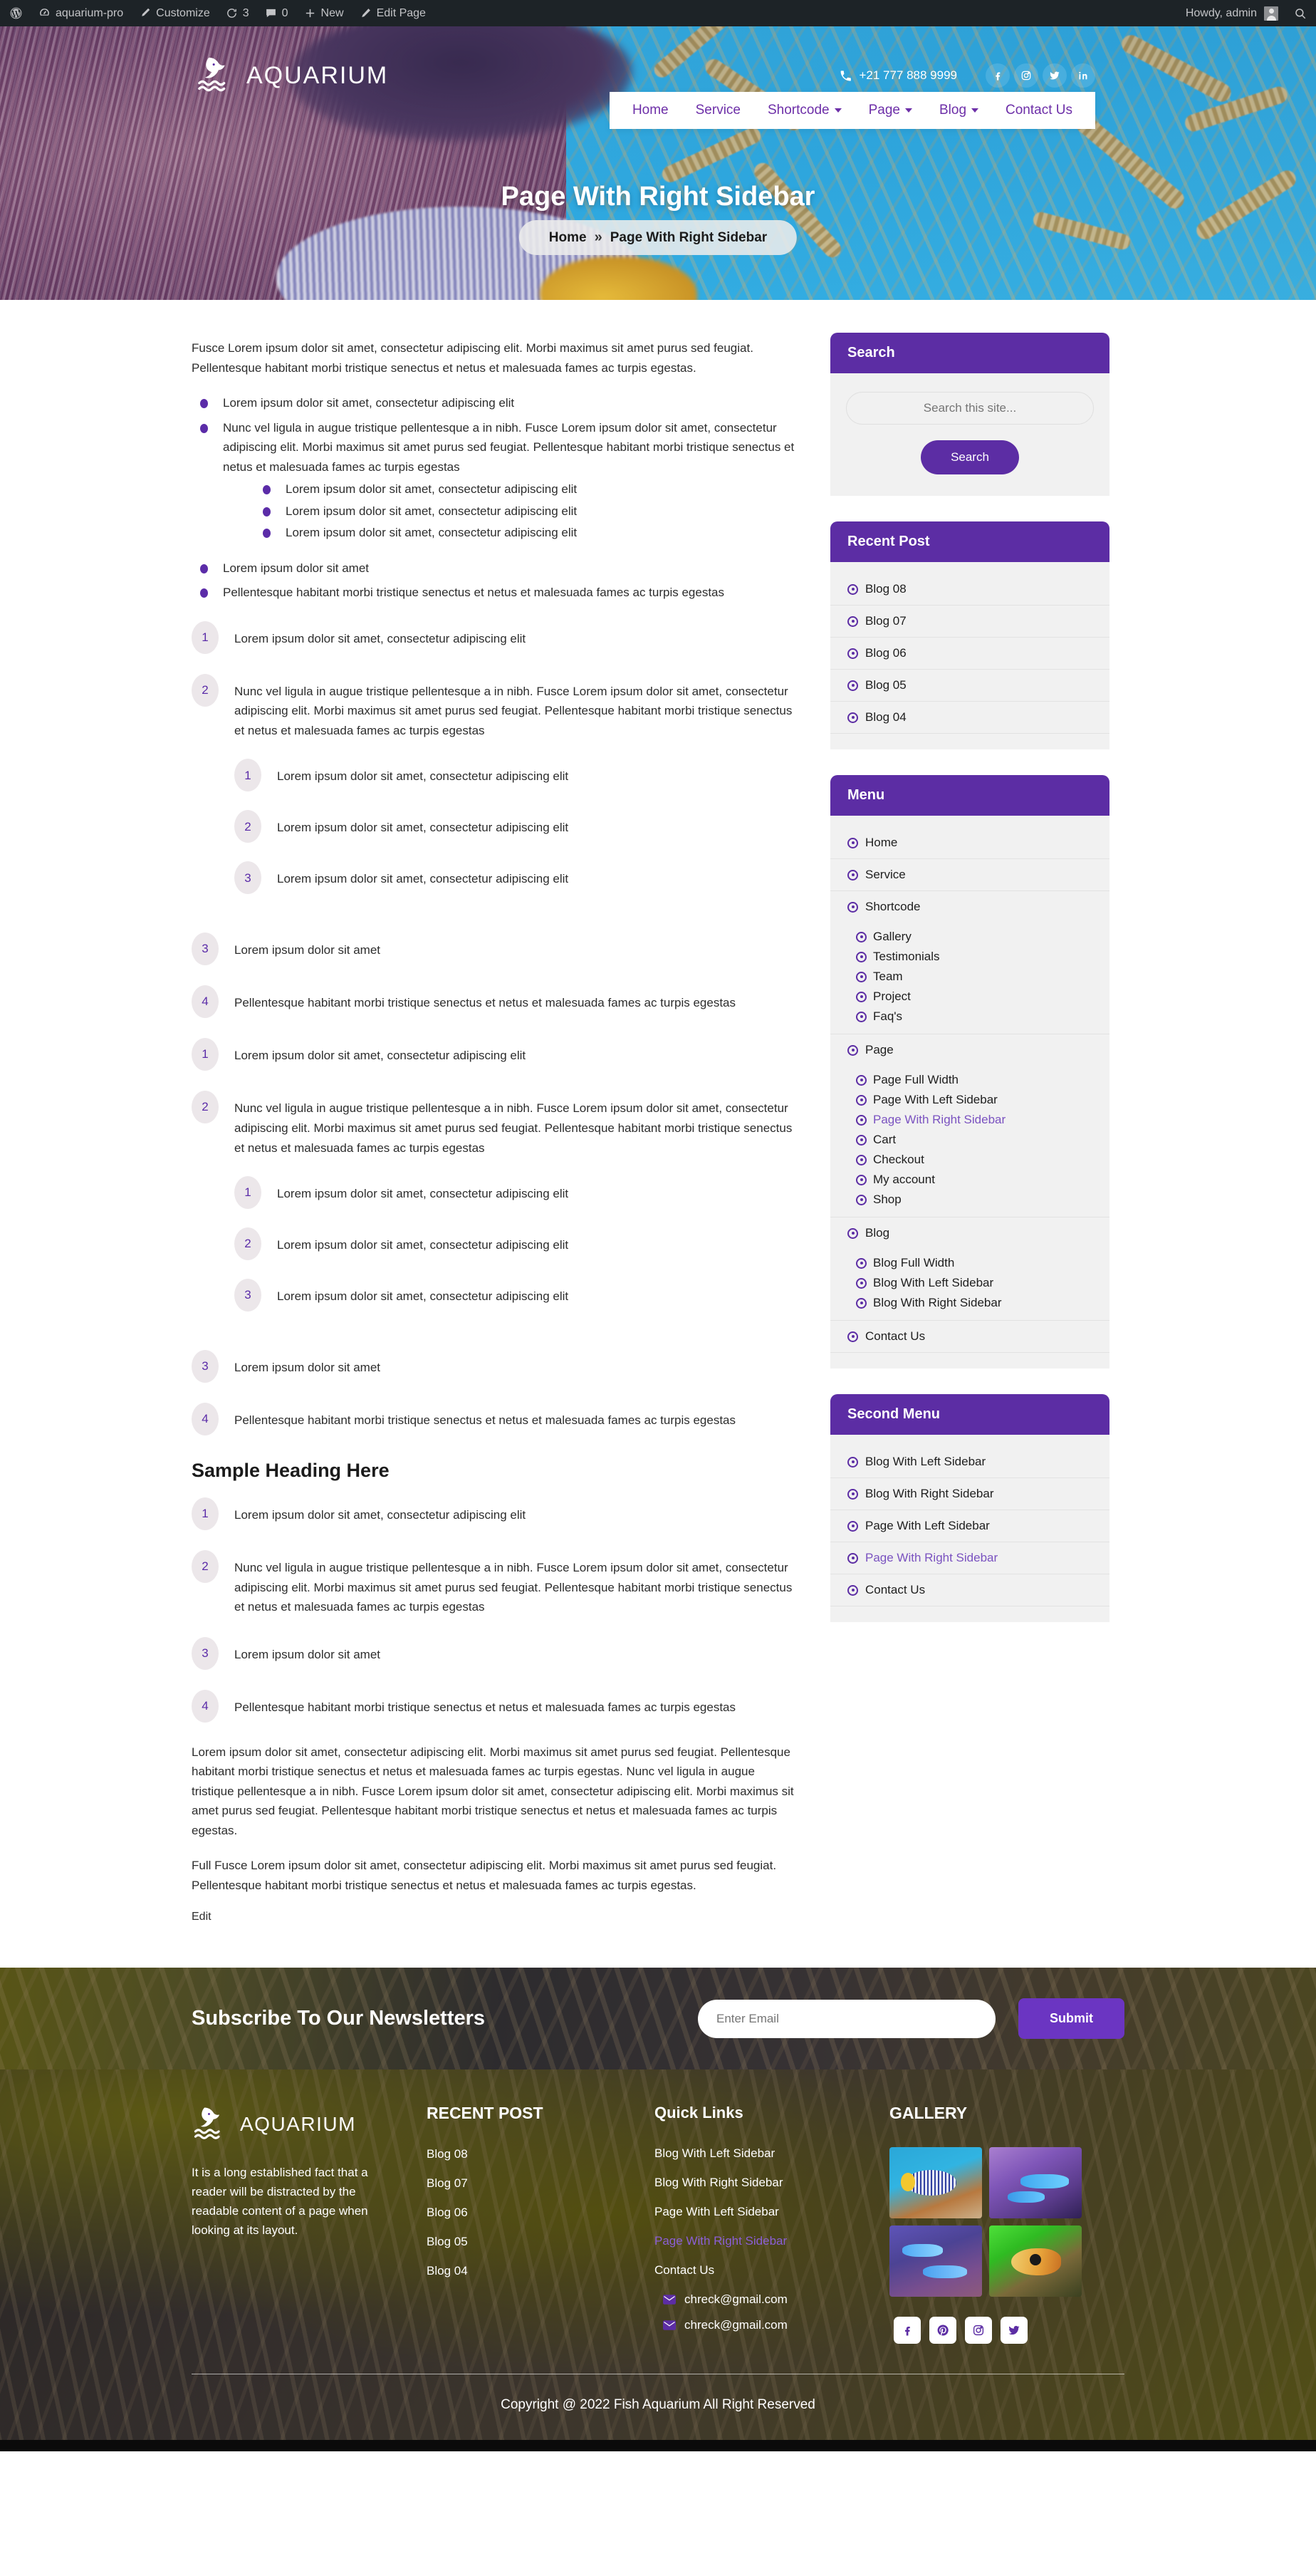  I want to click on adminbar-search-button, so click(1300, 13).